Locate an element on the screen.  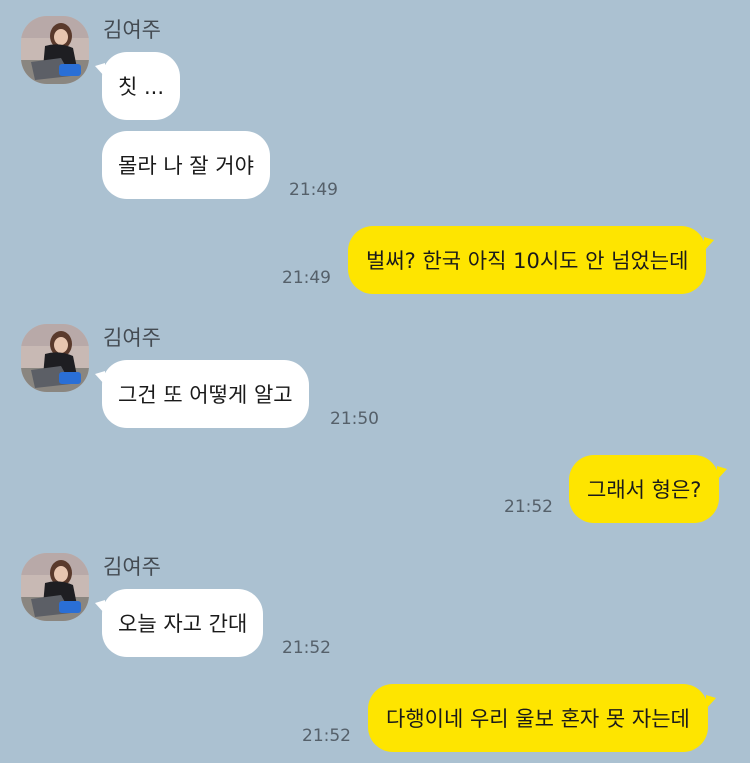
outgoing-message-bubble: 그래서 형은? is located at coordinates (648, 489).